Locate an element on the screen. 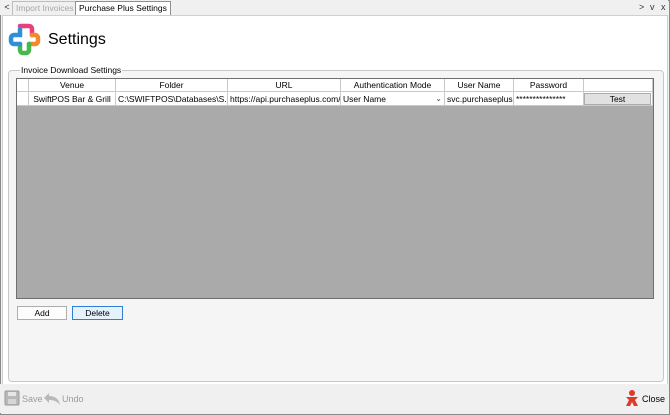 The height and width of the screenshot is (415, 670). page-title: Settings is located at coordinates (77, 39).